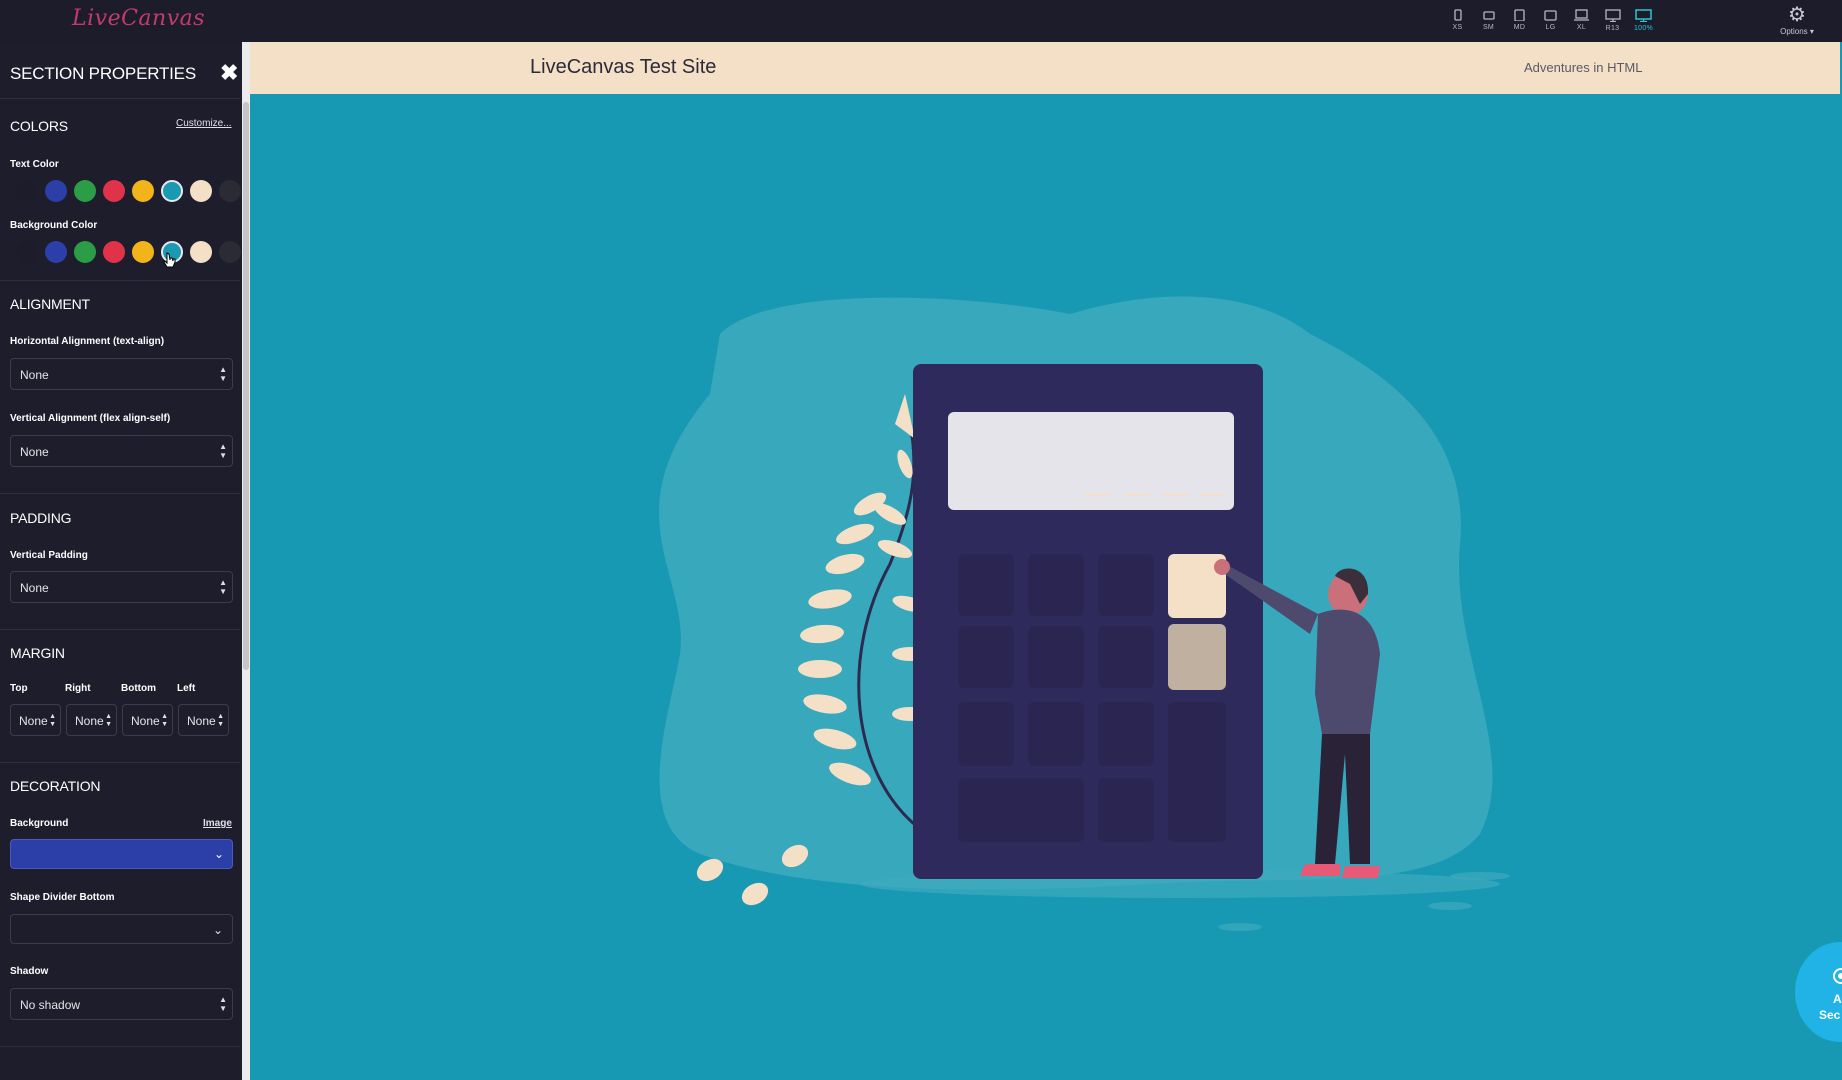  What do you see at coordinates (87, 341) in the screenshot?
I see `horizontal-alignment-label: Horizontal Alignment (text-align)` at bounding box center [87, 341].